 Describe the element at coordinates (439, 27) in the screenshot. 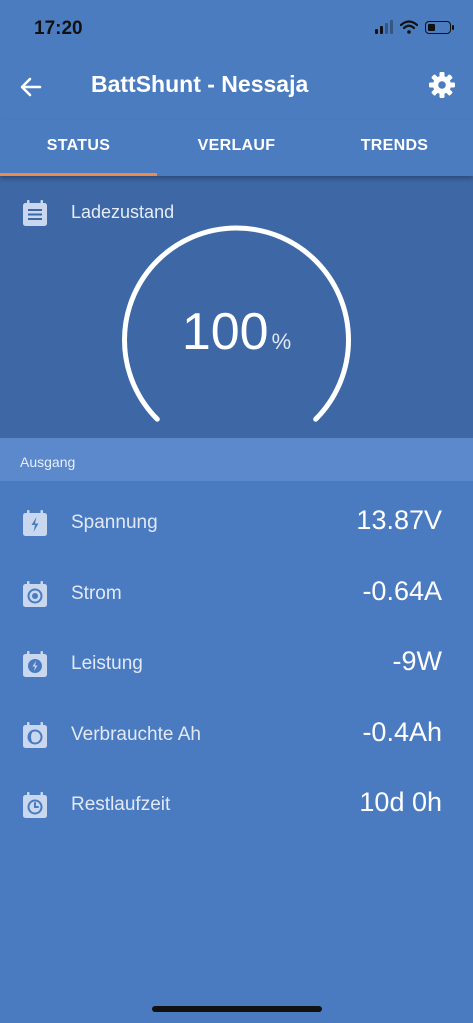

I see `battery-low-icon` at that location.